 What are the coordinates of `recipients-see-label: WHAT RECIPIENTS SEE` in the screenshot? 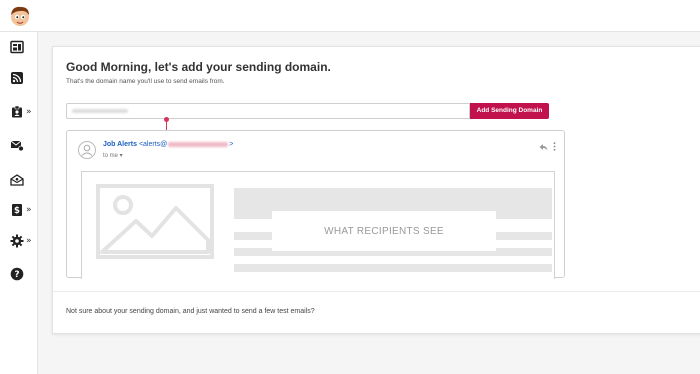 It's located at (384, 231).